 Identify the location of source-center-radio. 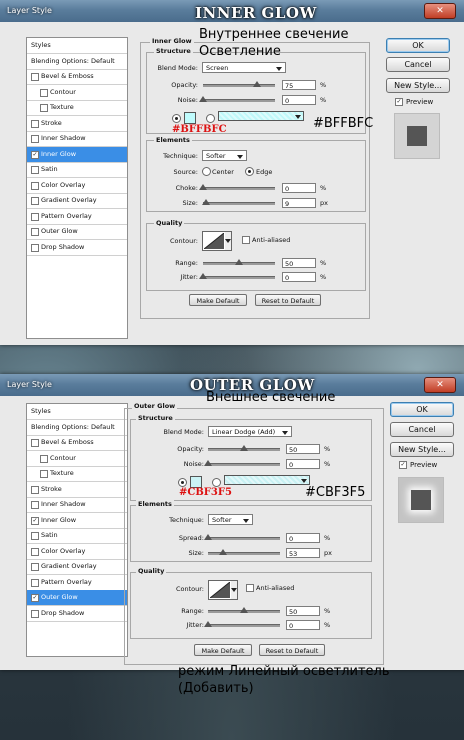
(206, 171).